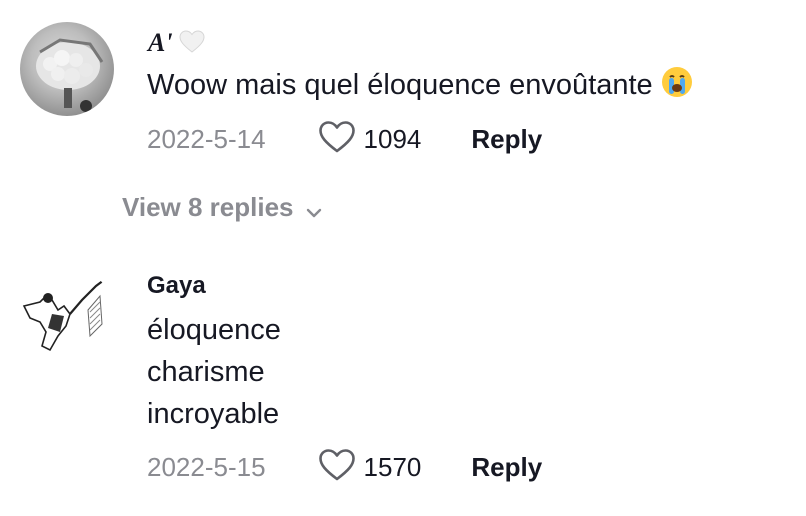 The width and height of the screenshot is (806, 516). I want to click on comment-meta: 2022-5-14 1094 Reply, so click(344, 139).